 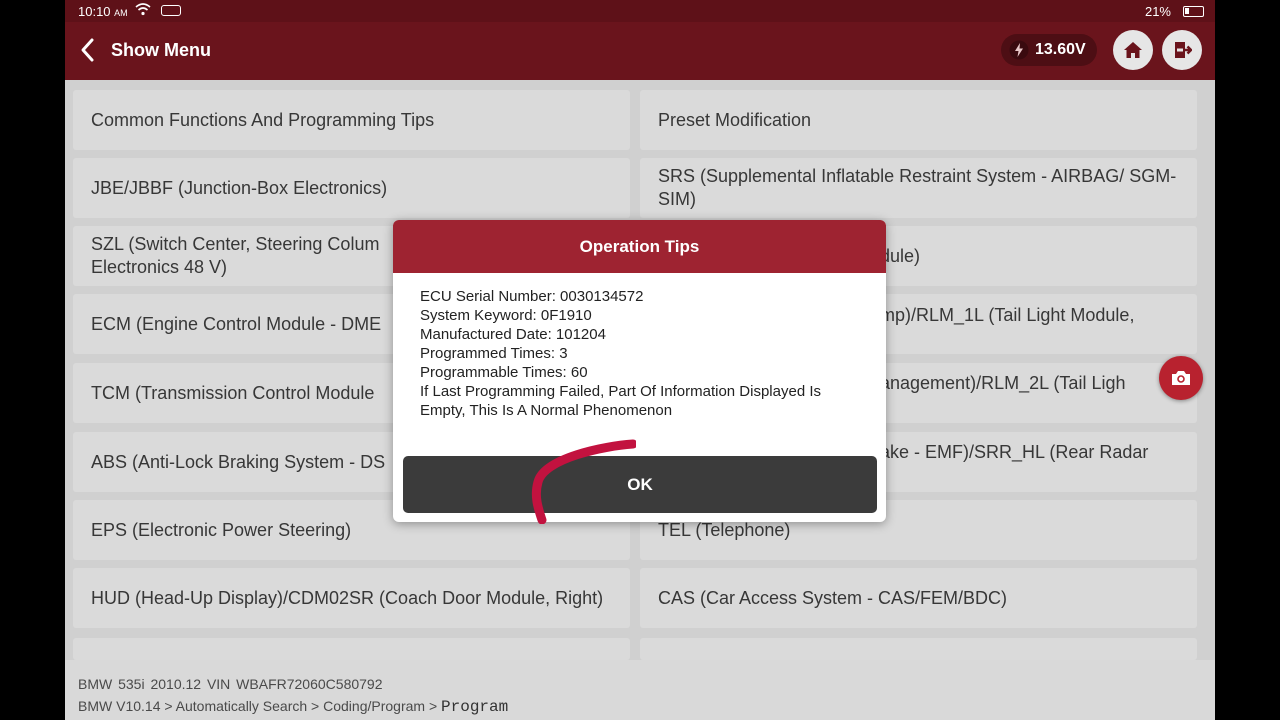 What do you see at coordinates (918, 120) in the screenshot?
I see `menu-item: Preset Modification` at bounding box center [918, 120].